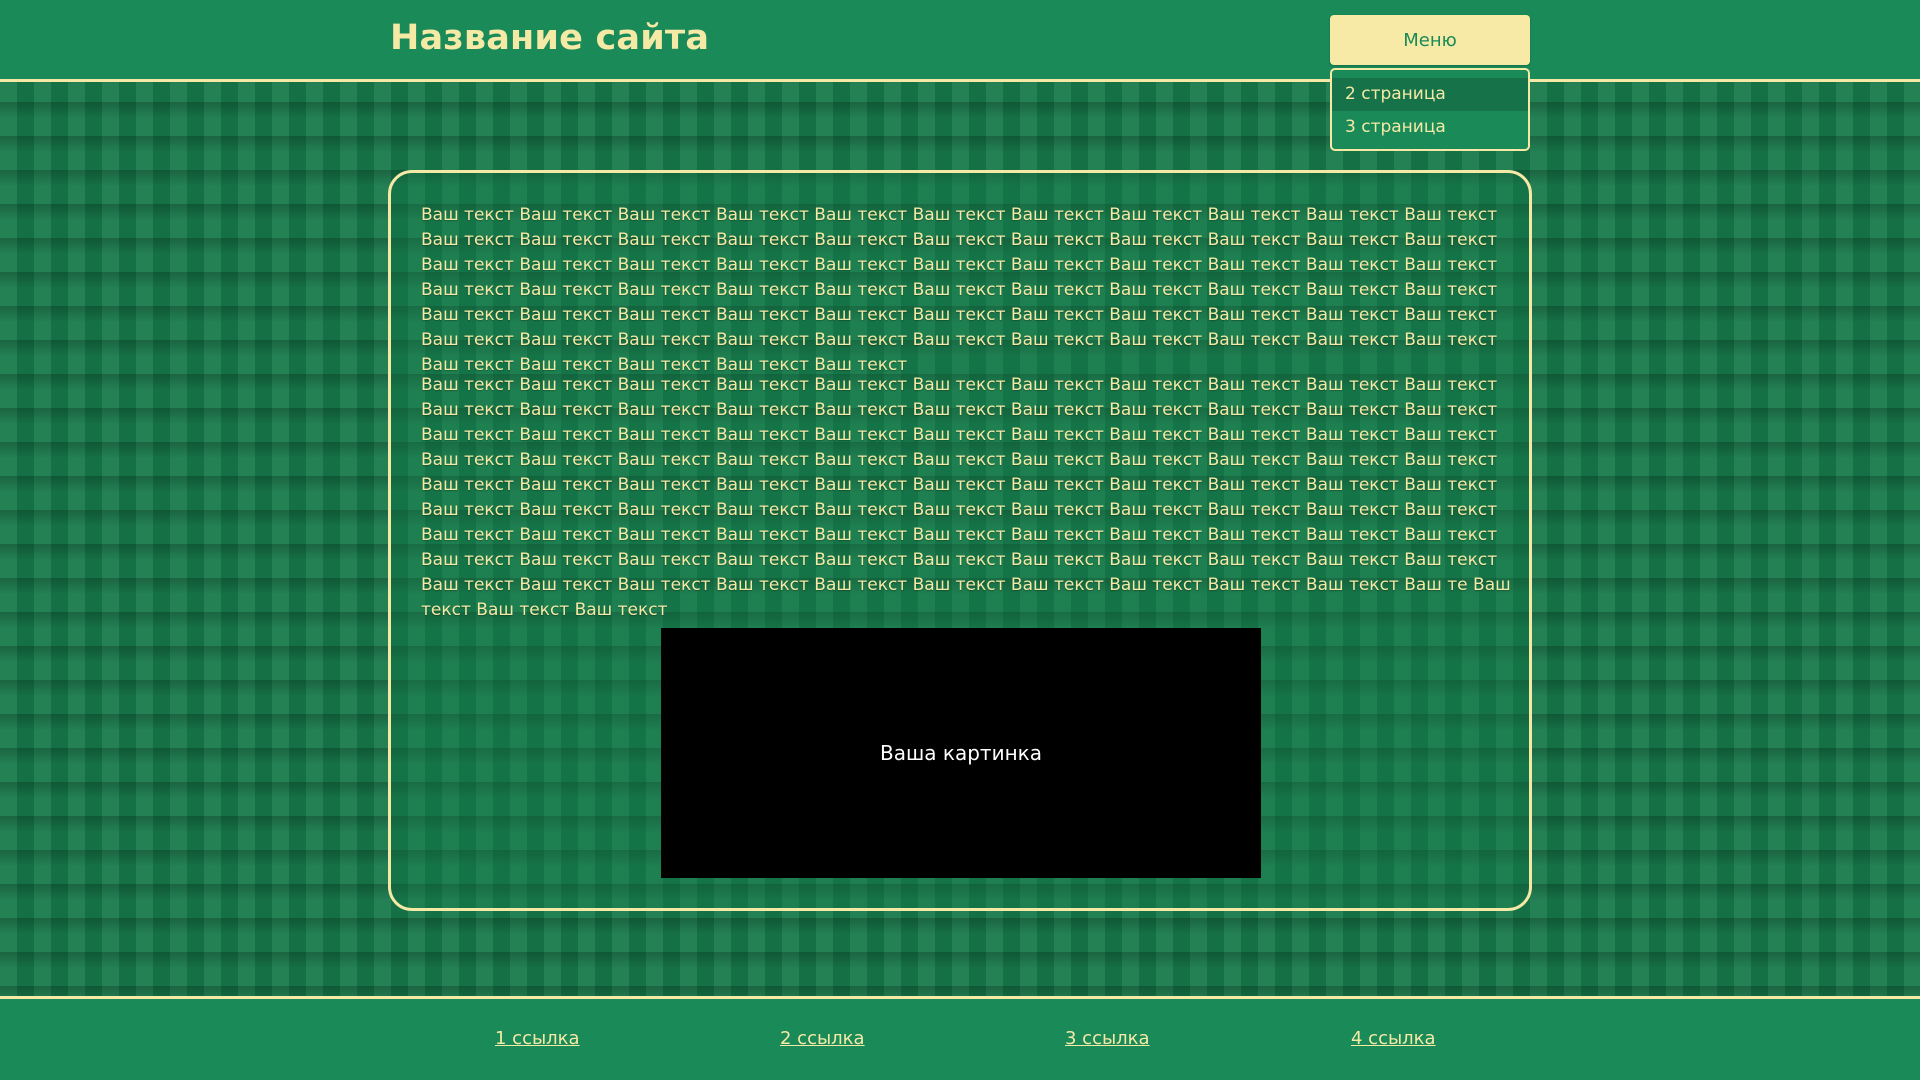 The image size is (1920, 1080). I want to click on image-placeholder: Ваша картинка, so click(961, 753).